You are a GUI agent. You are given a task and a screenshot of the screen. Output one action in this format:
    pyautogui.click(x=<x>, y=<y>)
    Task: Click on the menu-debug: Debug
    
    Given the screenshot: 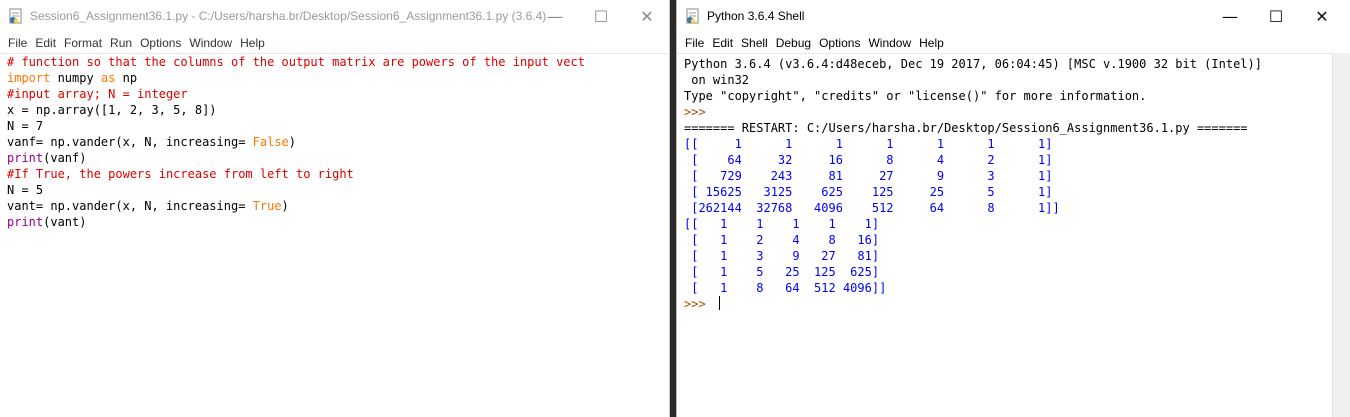 What is the action you would take?
    pyautogui.click(x=797, y=43)
    